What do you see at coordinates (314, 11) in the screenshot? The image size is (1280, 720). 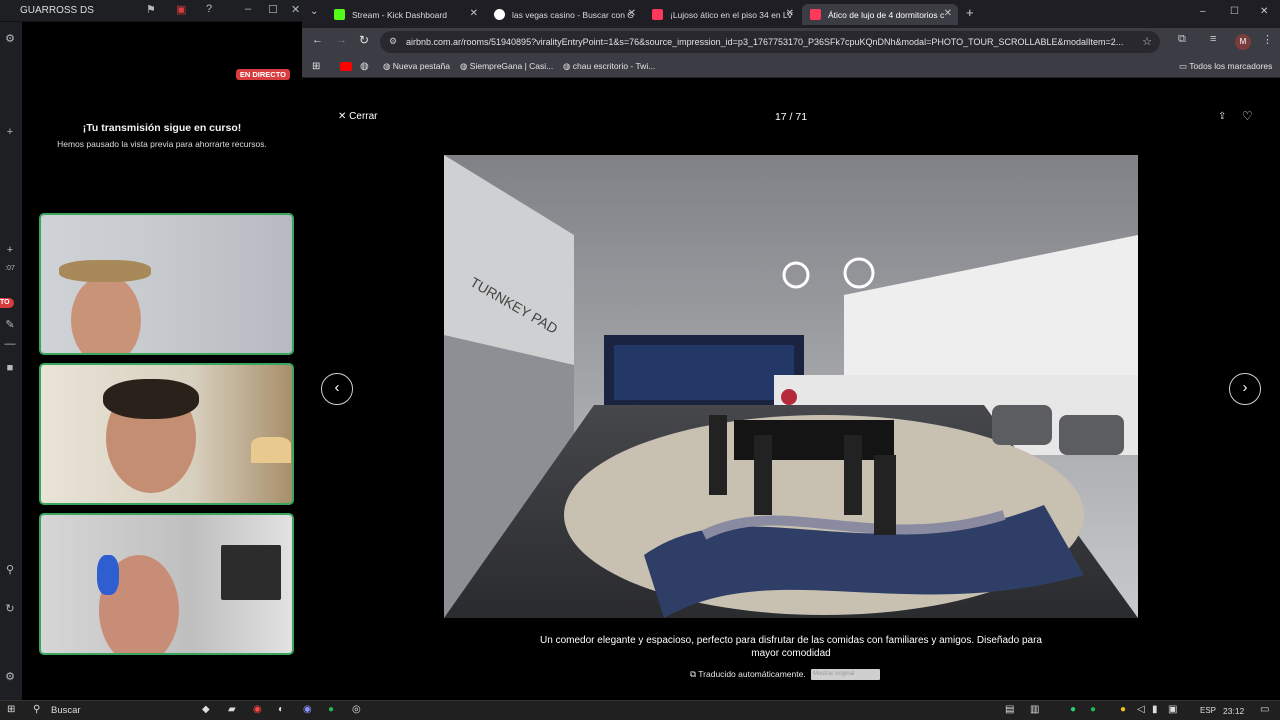 I see `tab-search-icon: ⌄` at bounding box center [314, 11].